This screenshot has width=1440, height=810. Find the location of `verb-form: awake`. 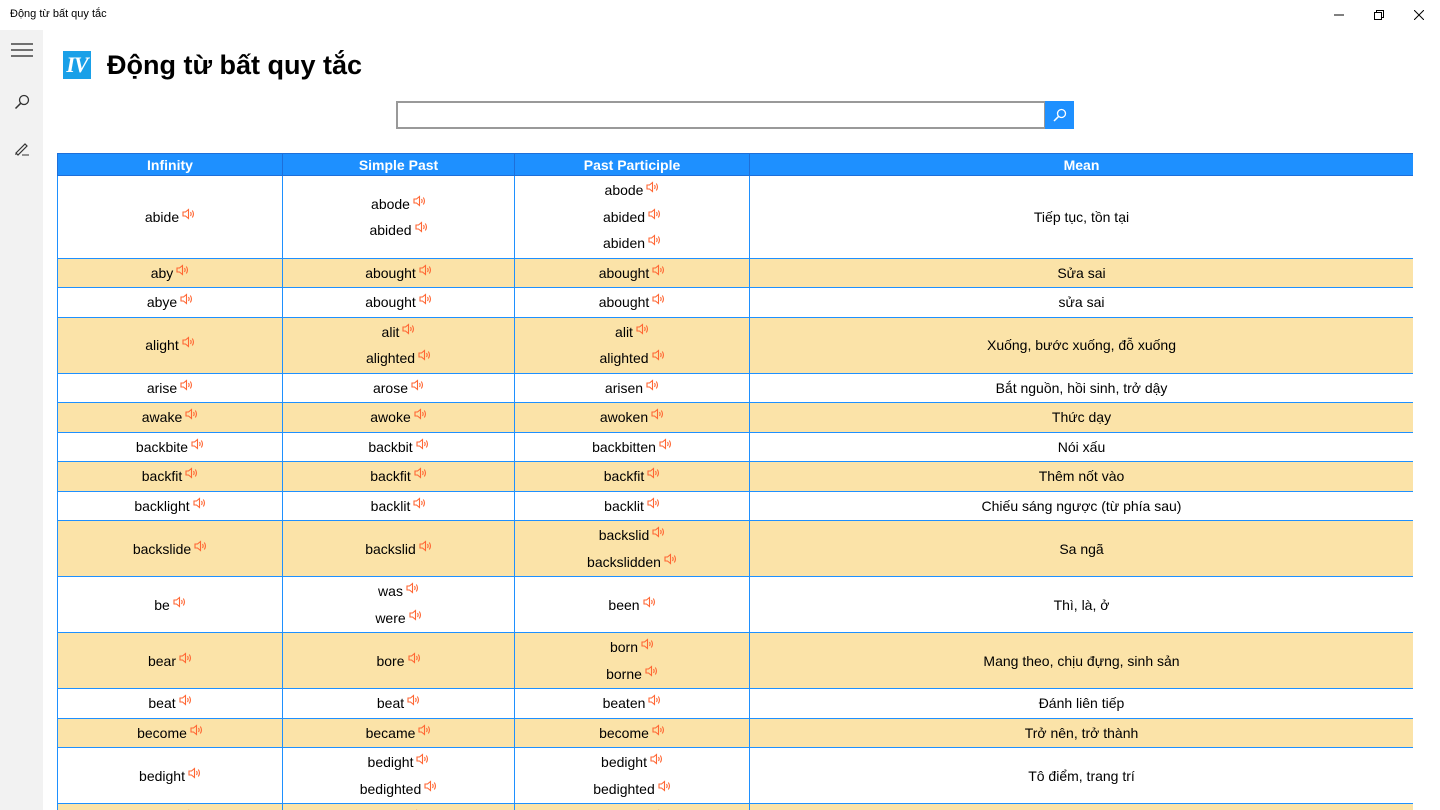

verb-form: awake is located at coordinates (170, 417).